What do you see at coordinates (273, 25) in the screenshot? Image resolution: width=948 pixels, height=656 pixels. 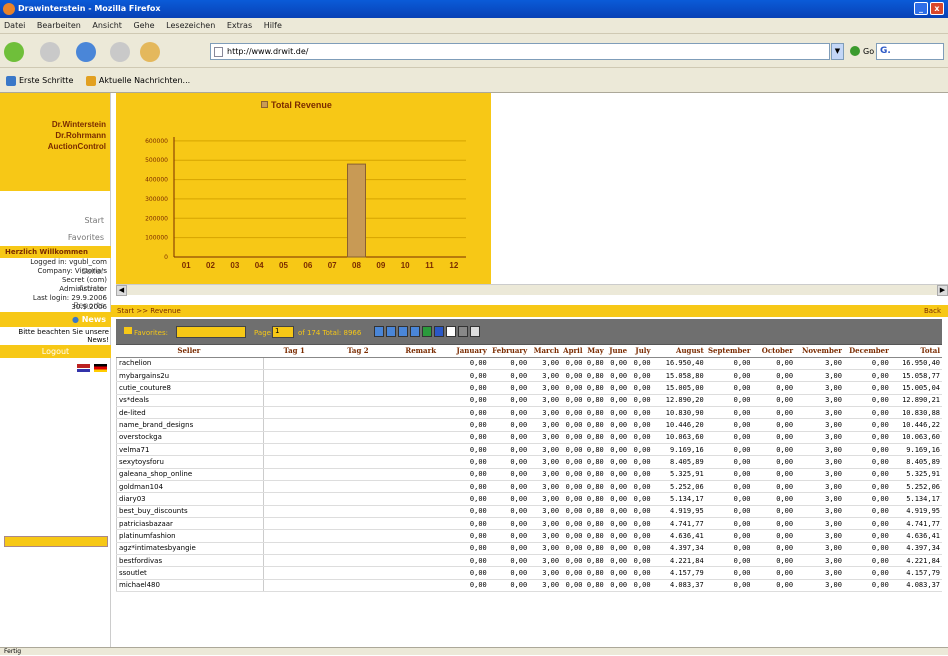 I see `menu-hilfe: Hilfe` at bounding box center [273, 25].